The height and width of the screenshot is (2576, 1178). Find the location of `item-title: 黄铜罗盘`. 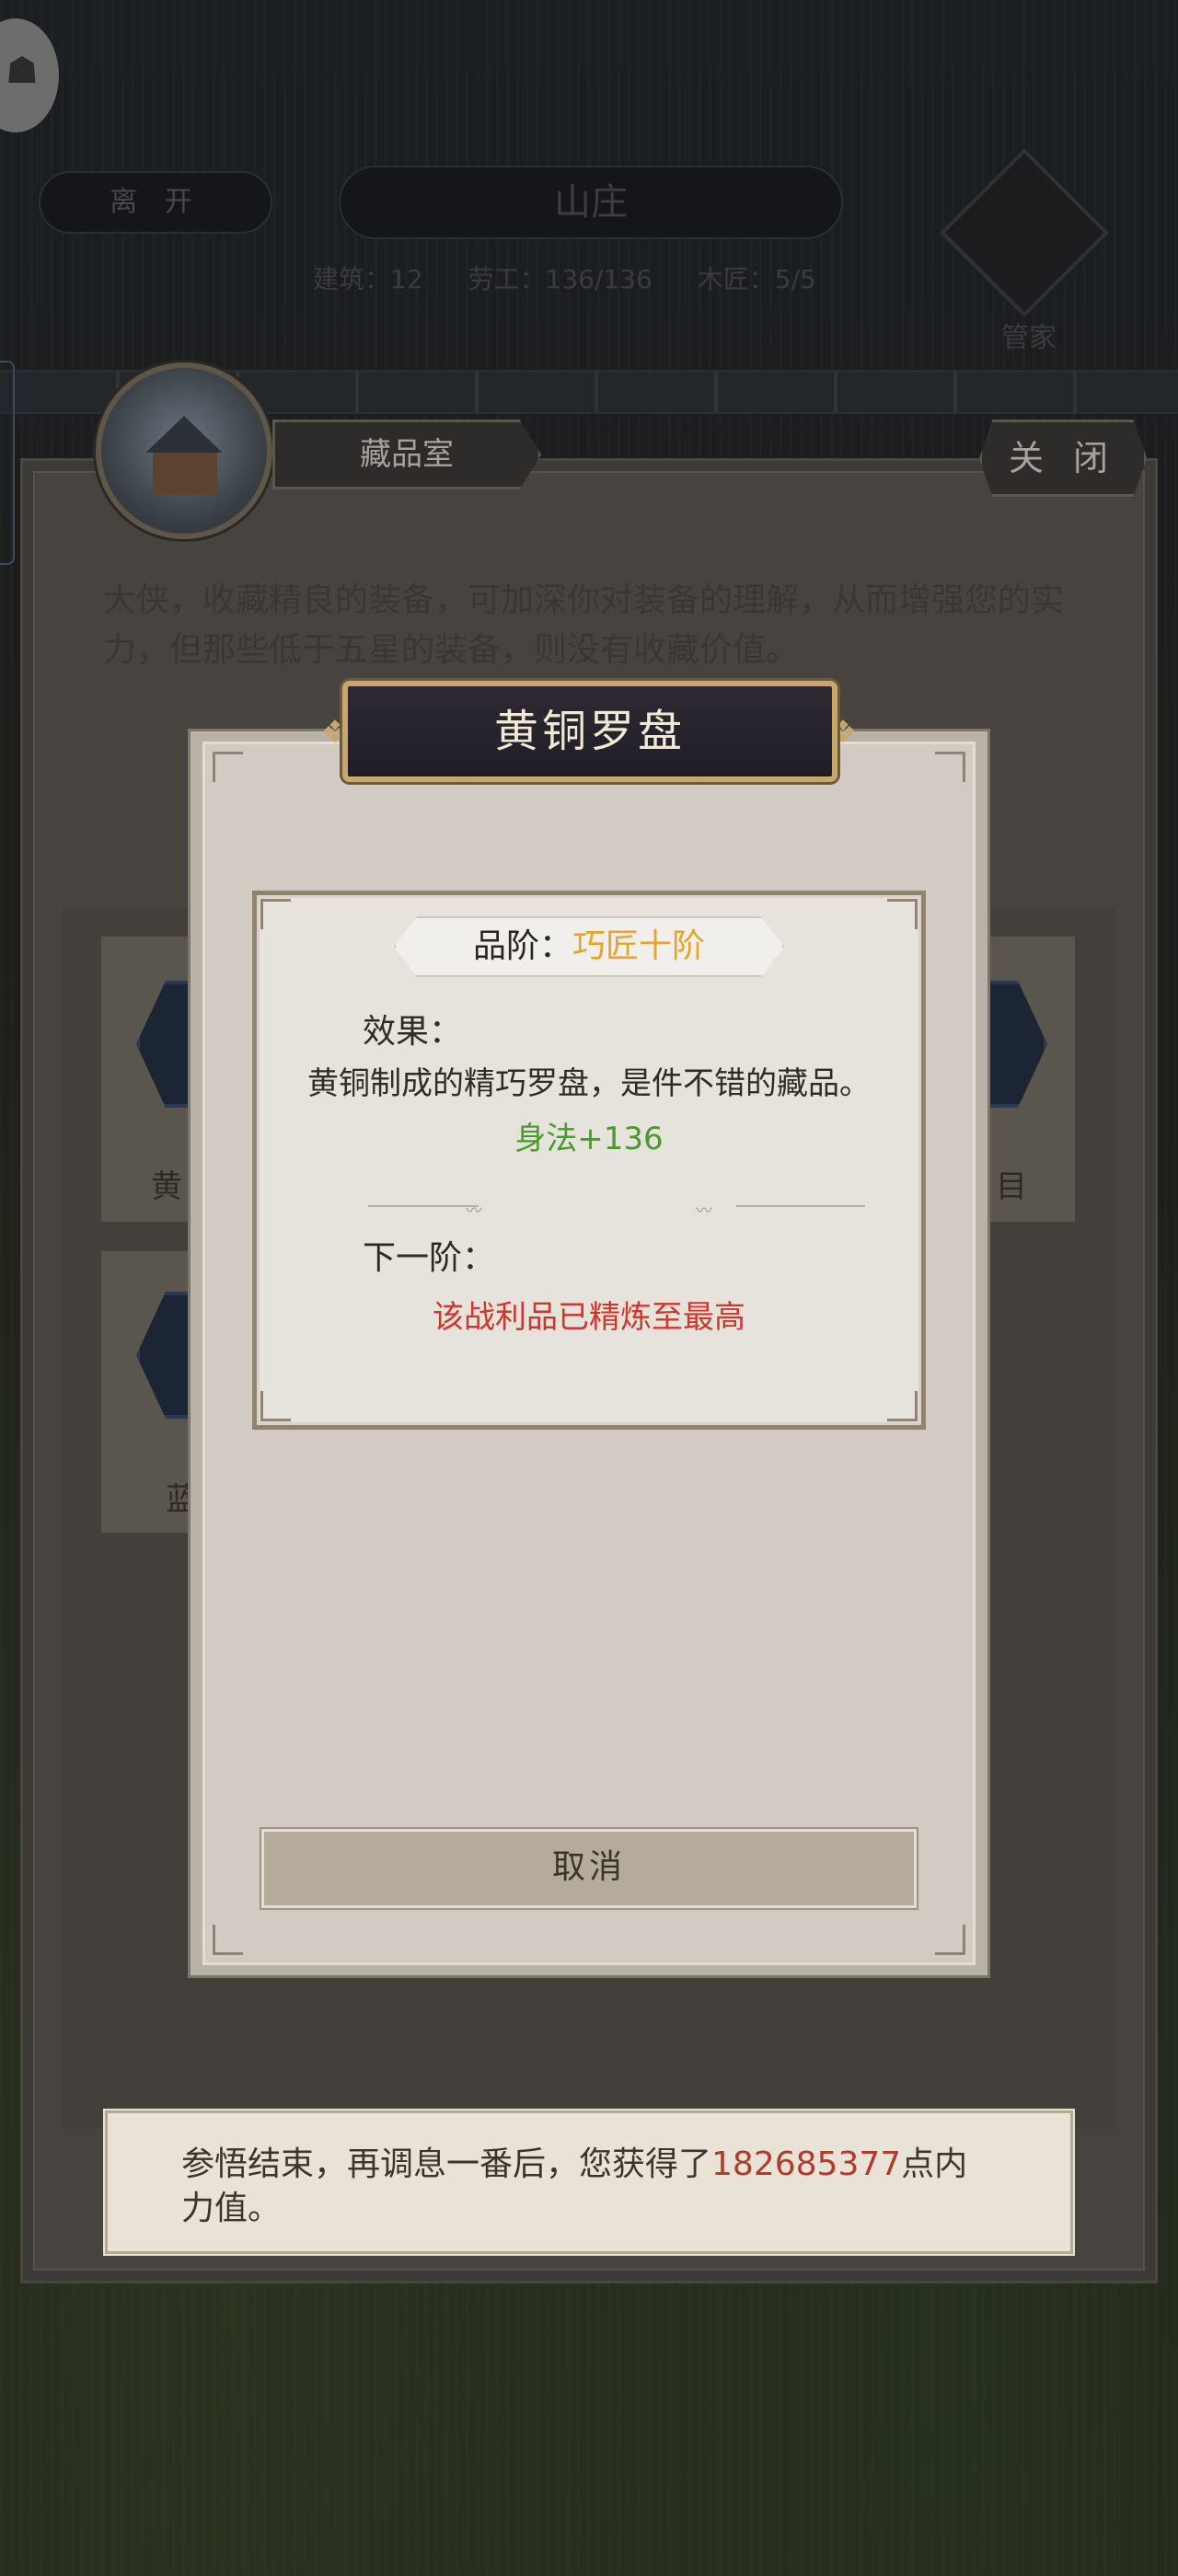

item-title: 黄铜罗盘 is located at coordinates (589, 731).